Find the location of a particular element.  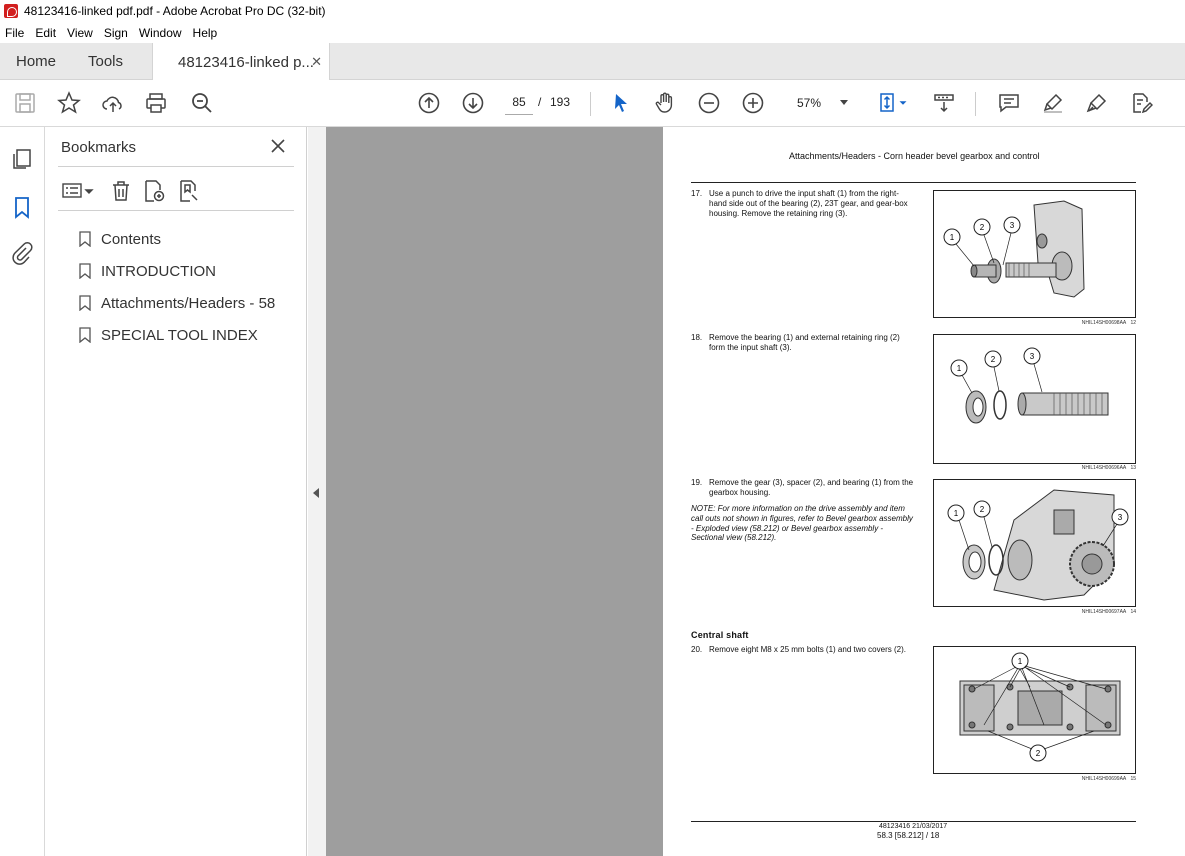

bearing-shaft-illustration: 1 2 3 is located at coordinates (1029, 385).